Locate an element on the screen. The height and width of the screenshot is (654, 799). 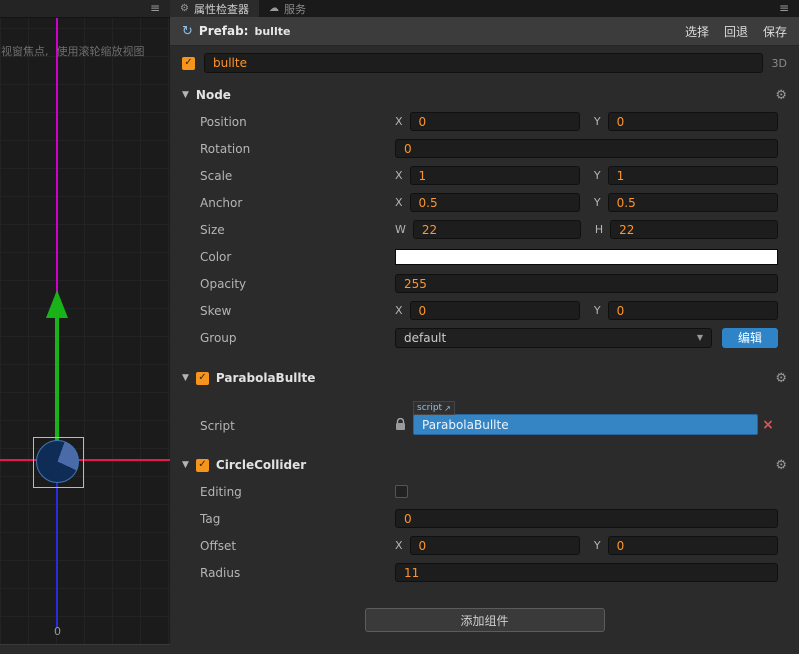
prefab-save-link: 保存 is located at coordinates (775, 31).